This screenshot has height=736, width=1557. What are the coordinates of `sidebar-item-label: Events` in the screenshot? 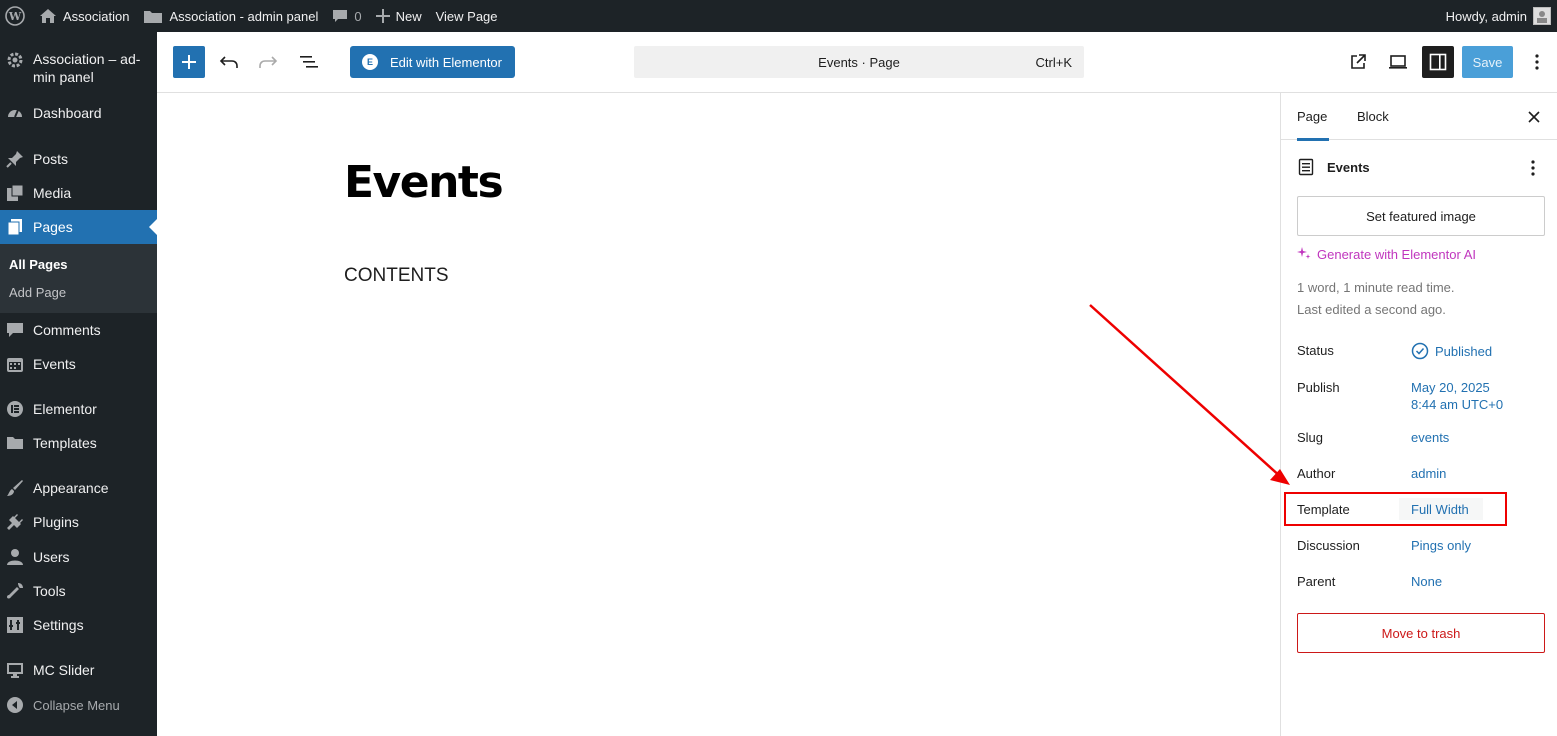 It's located at (54, 364).